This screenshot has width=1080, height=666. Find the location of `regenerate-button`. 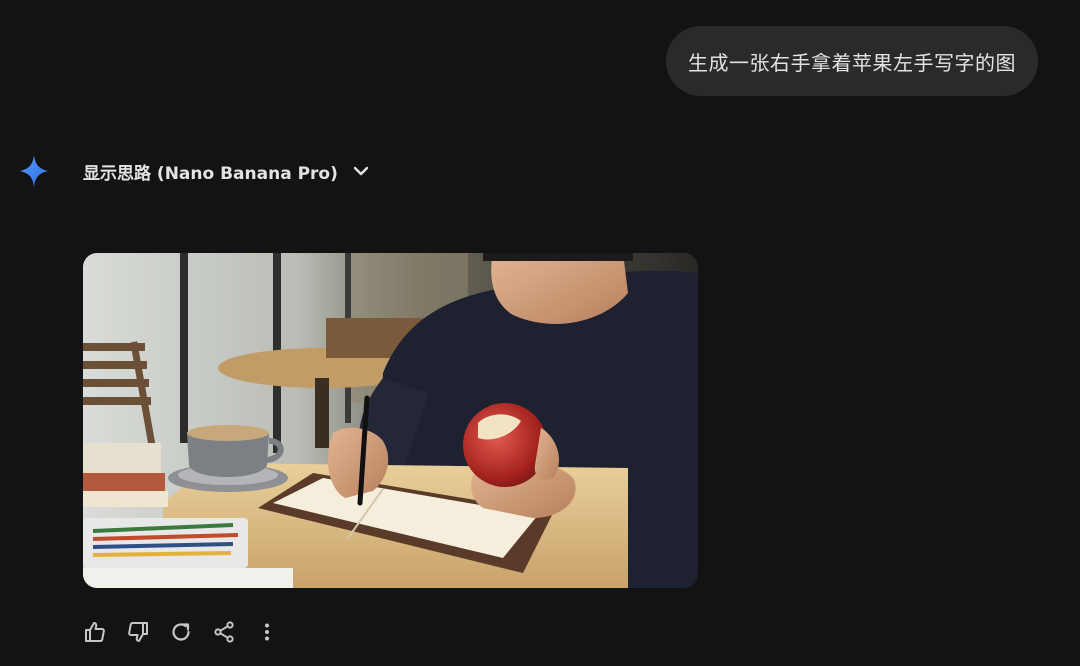

regenerate-button is located at coordinates (181, 632).